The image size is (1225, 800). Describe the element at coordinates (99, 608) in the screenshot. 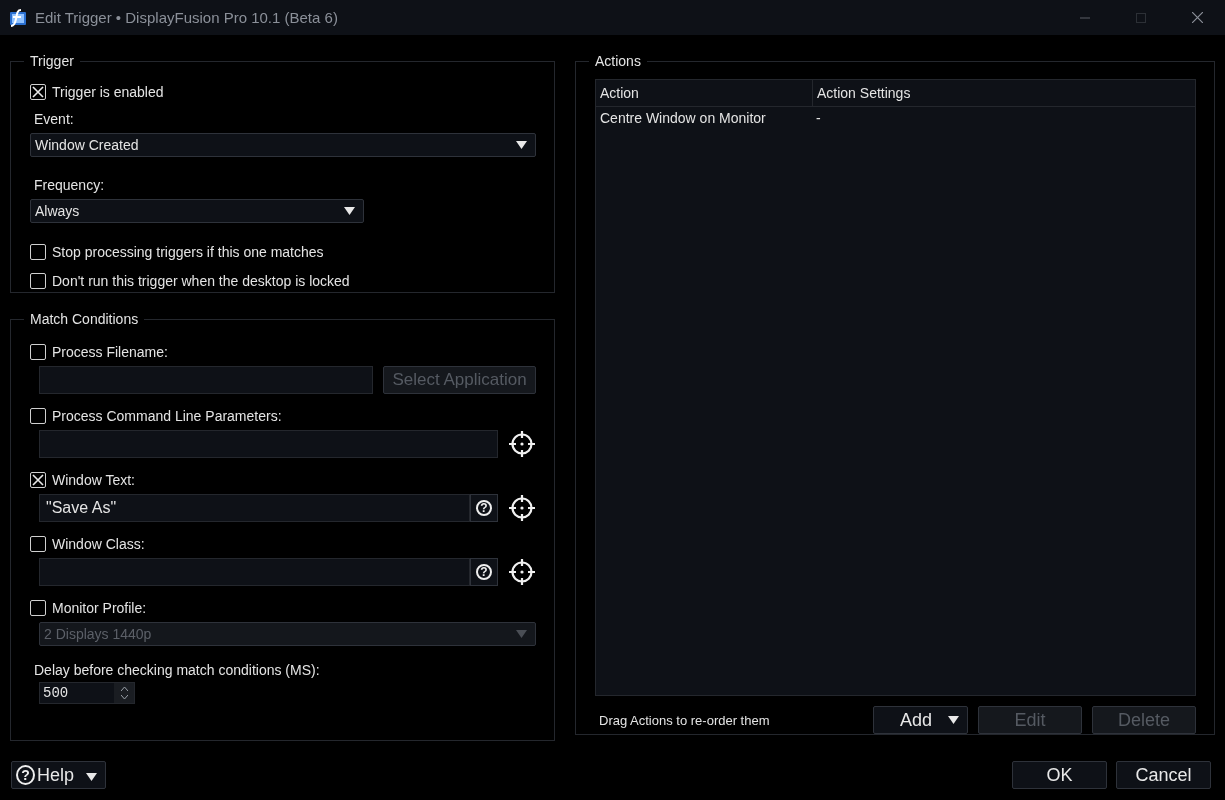

I see `checkbox-label: Monitor Profile:` at that location.